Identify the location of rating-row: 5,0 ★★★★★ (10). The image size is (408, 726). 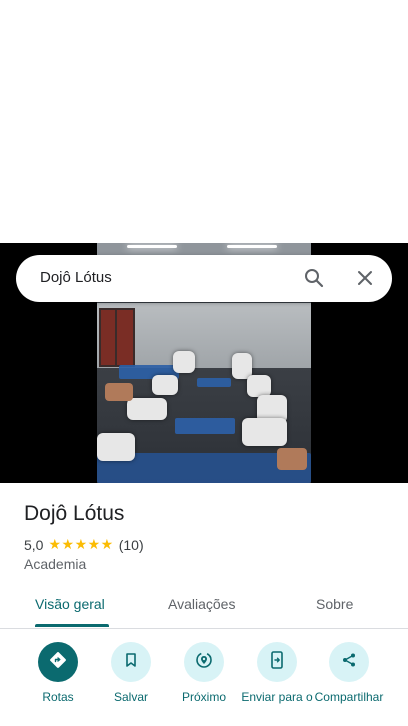
(84, 544).